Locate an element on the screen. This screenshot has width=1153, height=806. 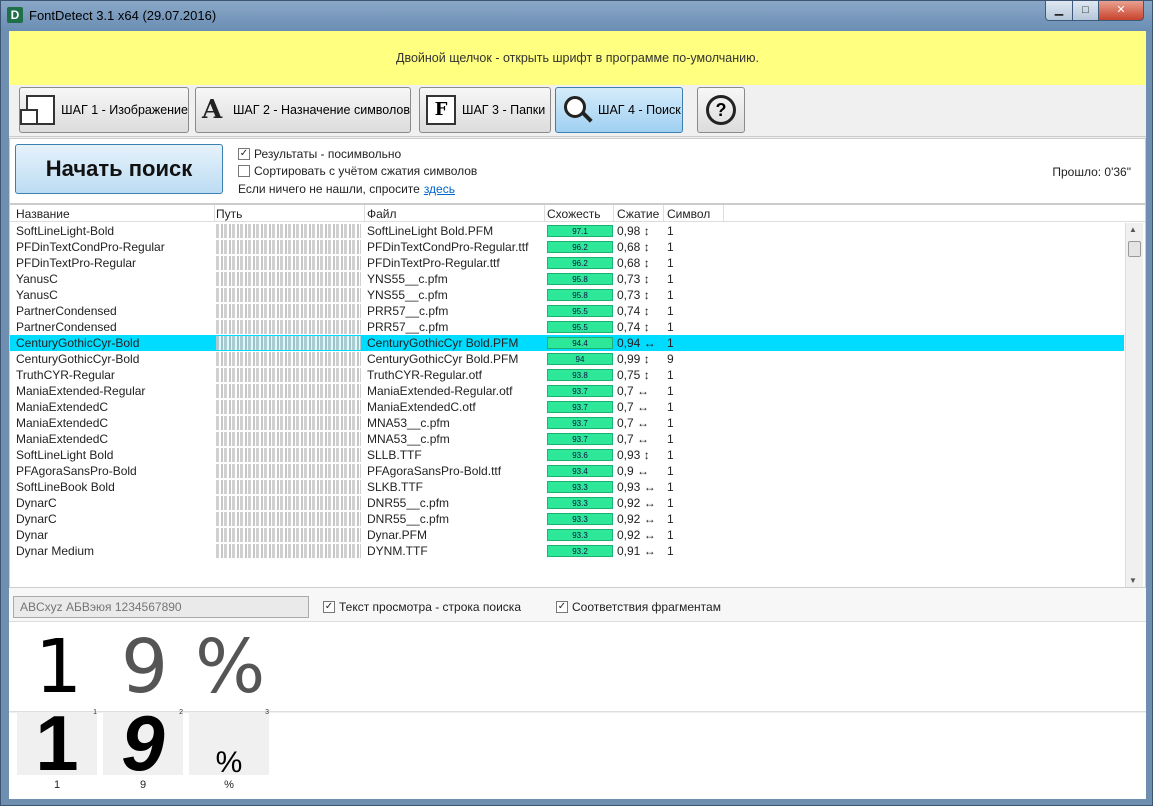
cell-name: TruthCYR-Regular is located at coordinates (65, 375).